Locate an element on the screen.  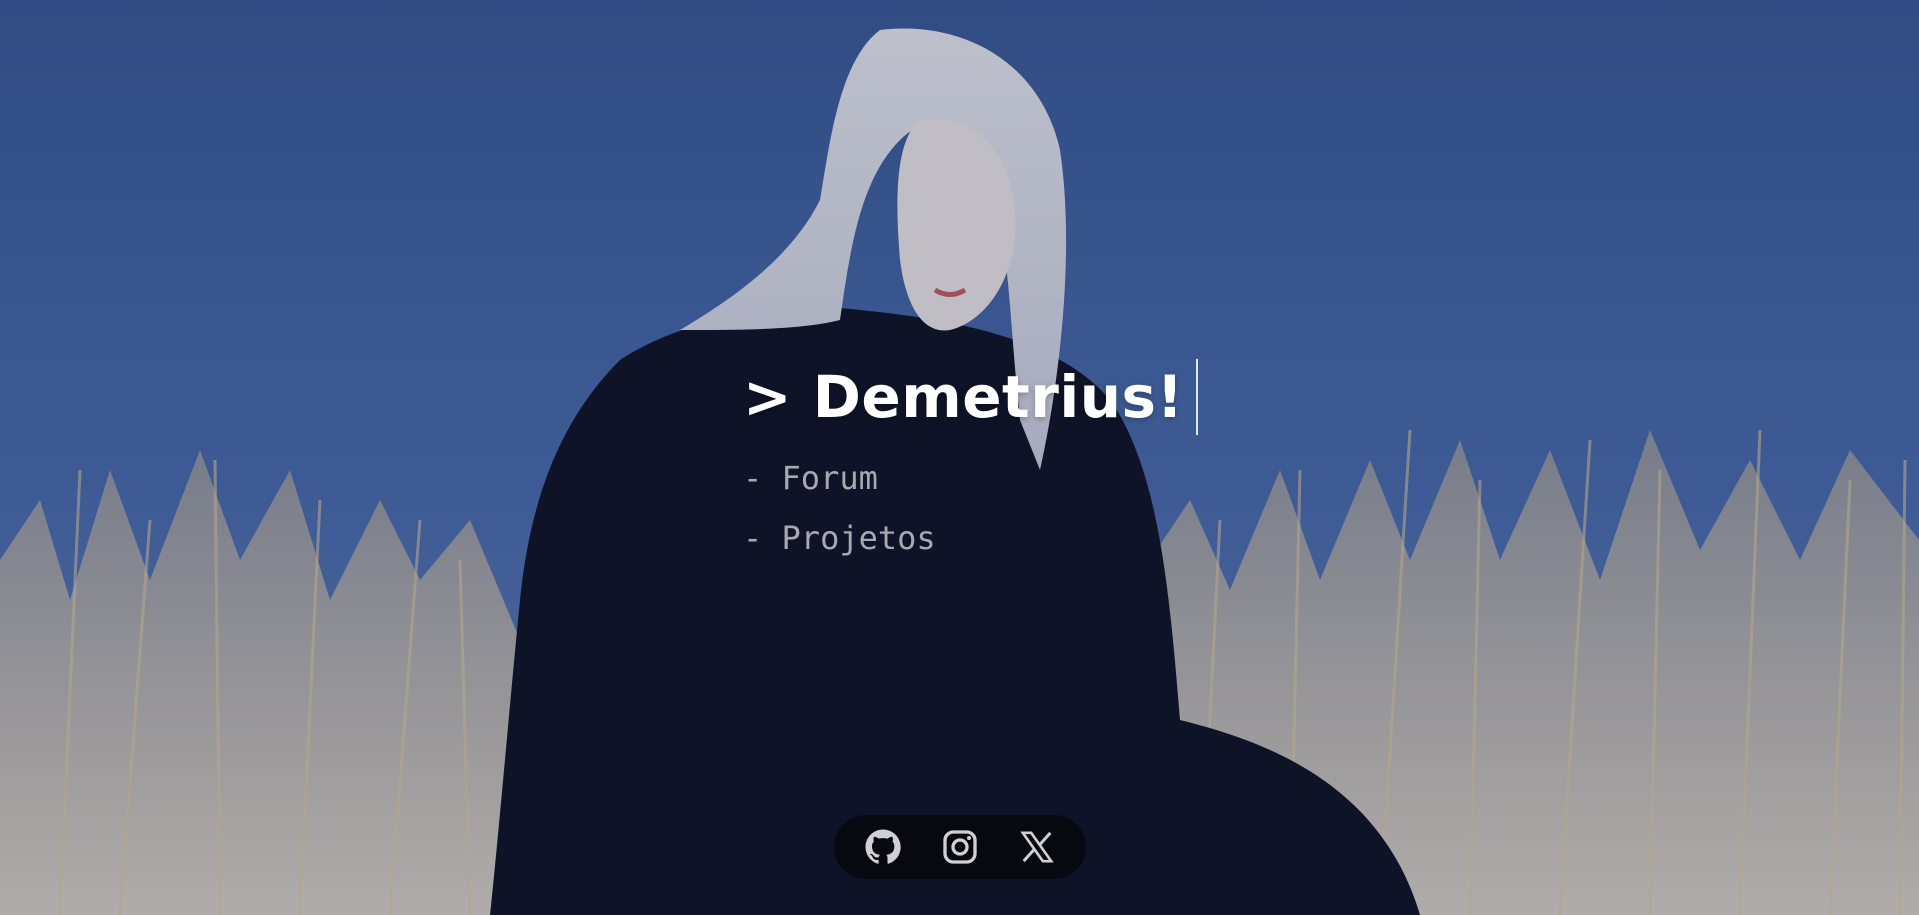
nav-links: - Forum - Projetos is located at coordinates (970, 508).